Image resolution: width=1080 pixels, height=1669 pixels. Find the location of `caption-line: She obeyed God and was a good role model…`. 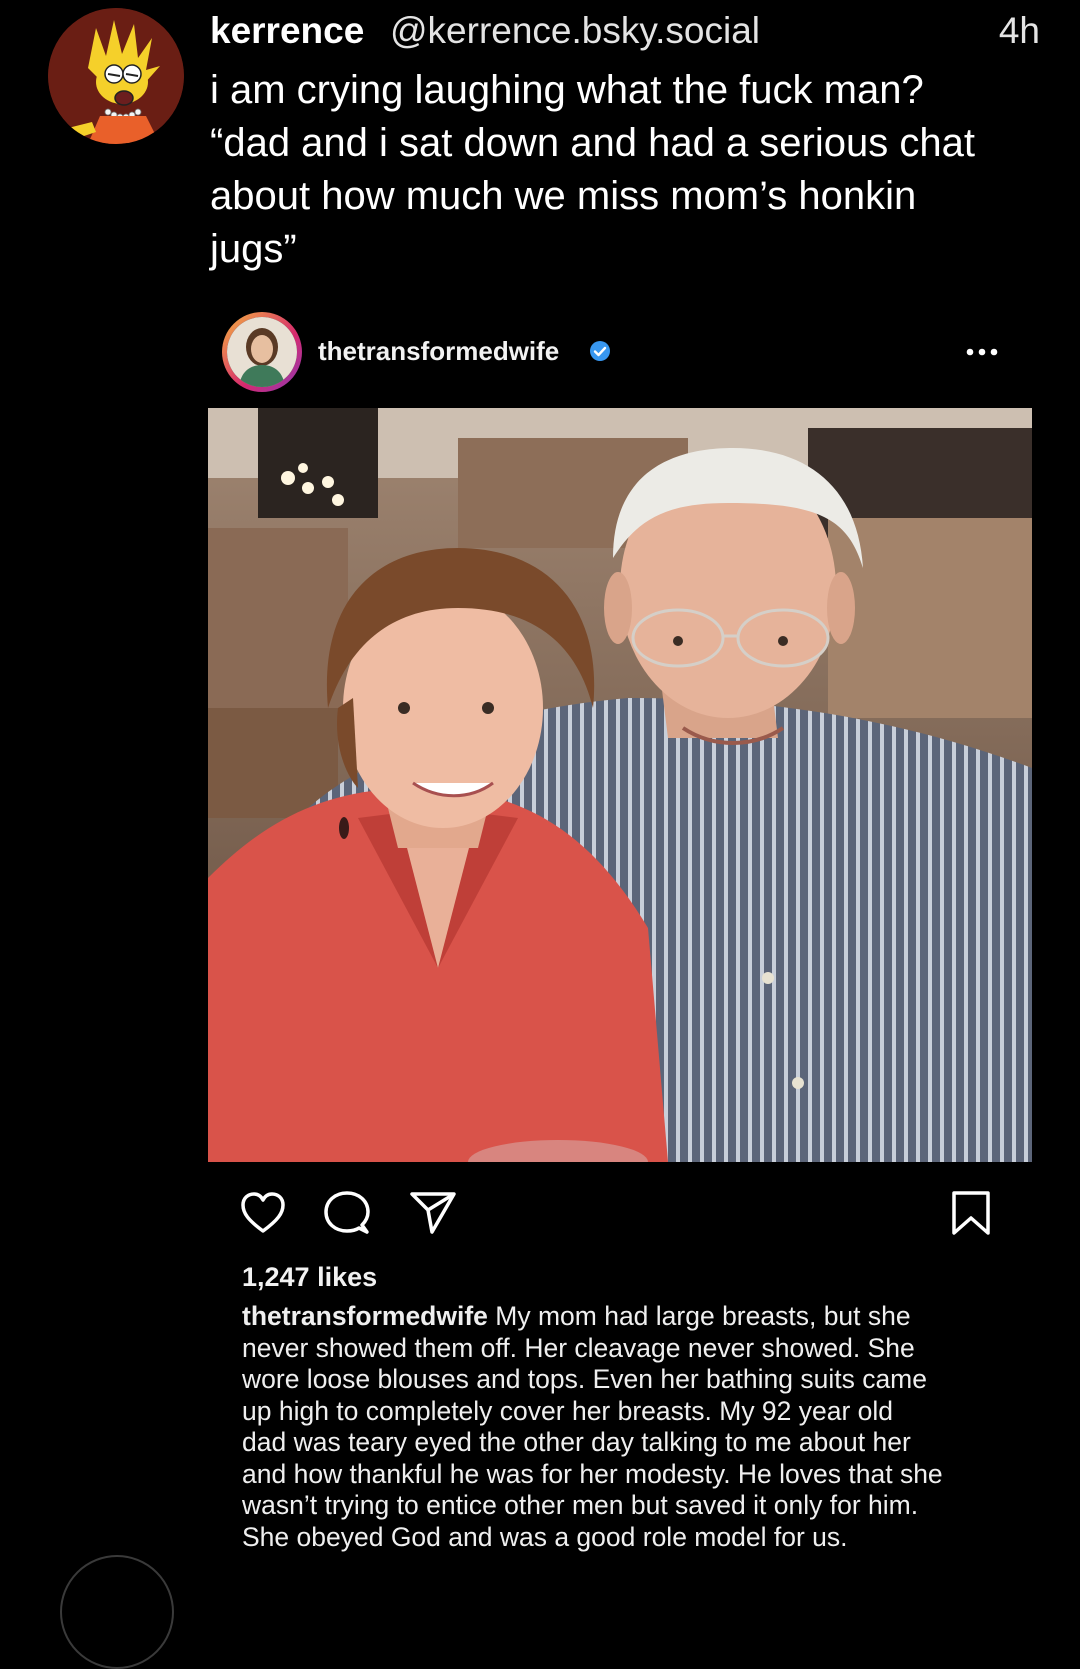

caption-line: She obeyed God and was a good role model… is located at coordinates (545, 1536).